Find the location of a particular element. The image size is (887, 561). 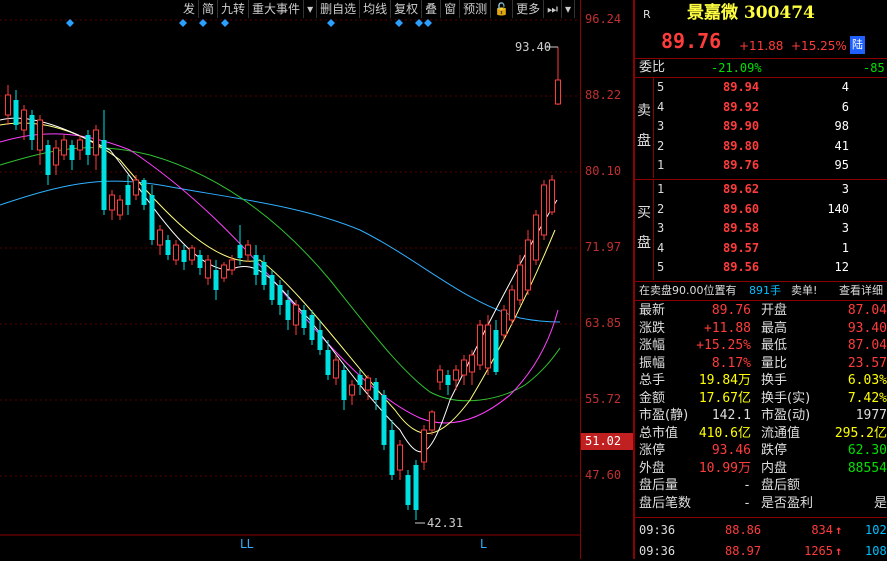

exchange-badge: 陆 is located at coordinates (857, 45).